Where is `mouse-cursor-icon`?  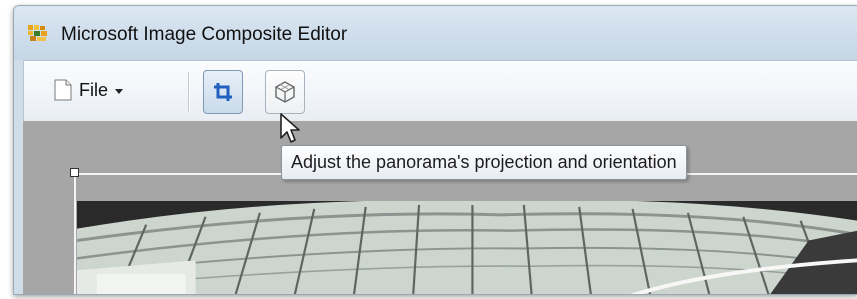 mouse-cursor-icon is located at coordinates (290, 128).